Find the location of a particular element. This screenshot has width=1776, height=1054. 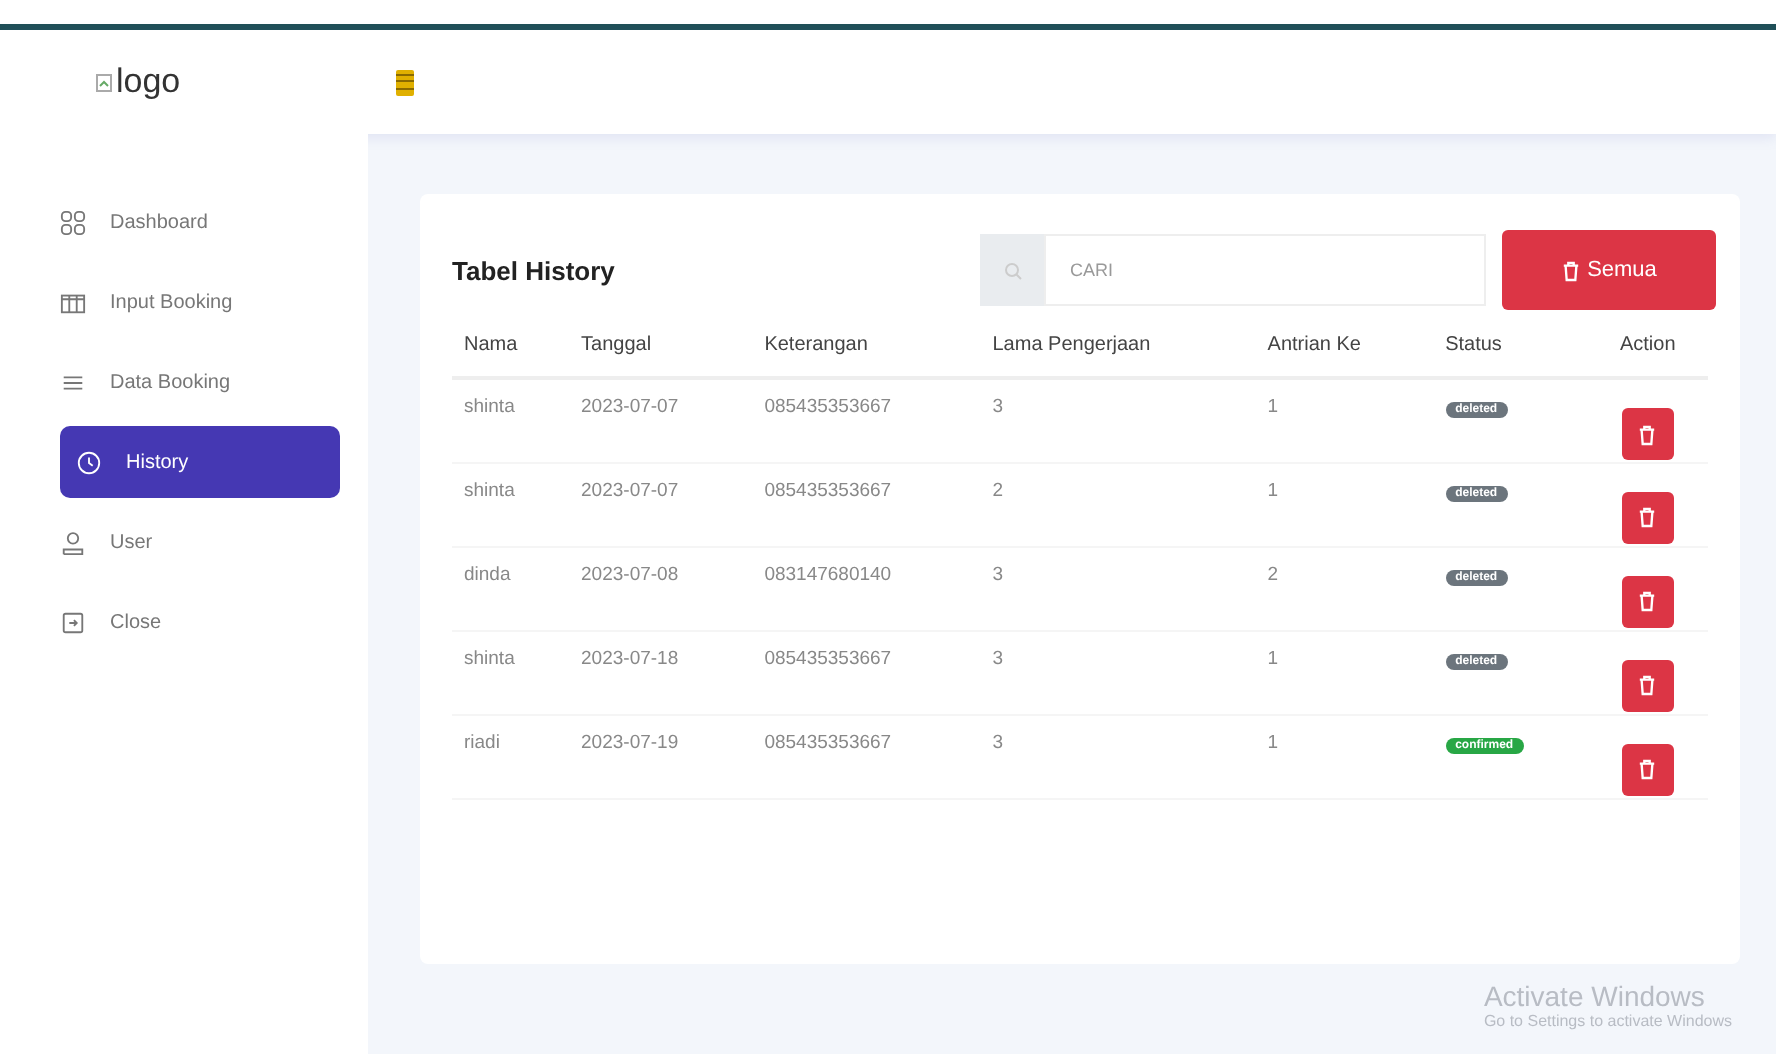

search-icon is located at coordinates (1012, 270).